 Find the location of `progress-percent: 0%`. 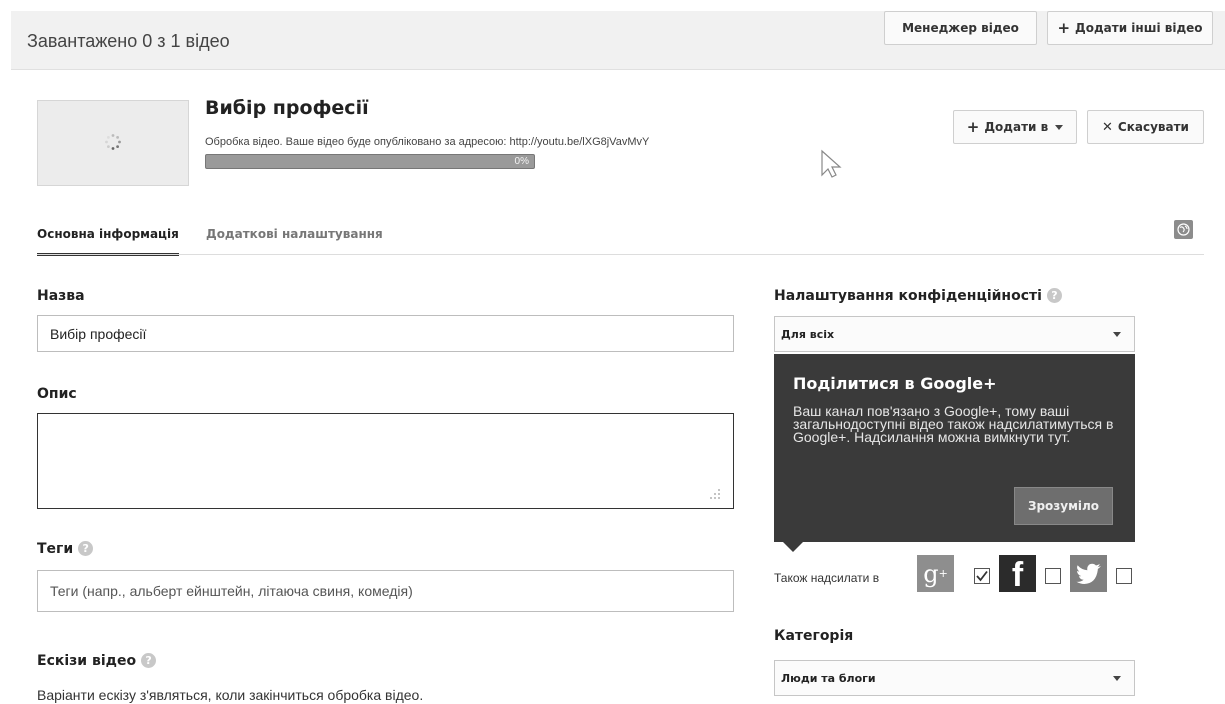

progress-percent: 0% is located at coordinates (521, 161).